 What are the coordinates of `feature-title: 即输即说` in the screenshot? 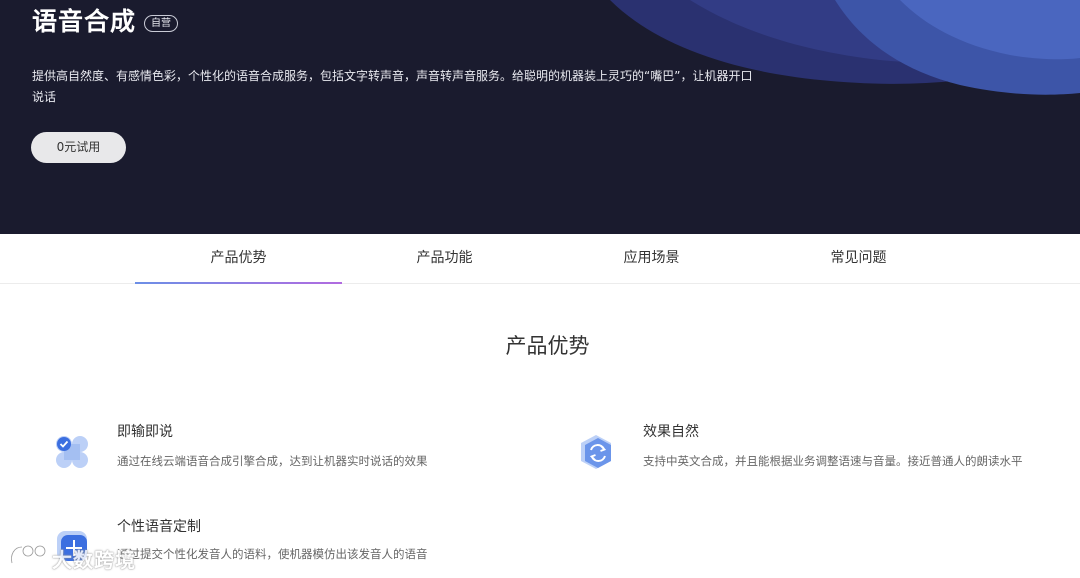 It's located at (145, 432).